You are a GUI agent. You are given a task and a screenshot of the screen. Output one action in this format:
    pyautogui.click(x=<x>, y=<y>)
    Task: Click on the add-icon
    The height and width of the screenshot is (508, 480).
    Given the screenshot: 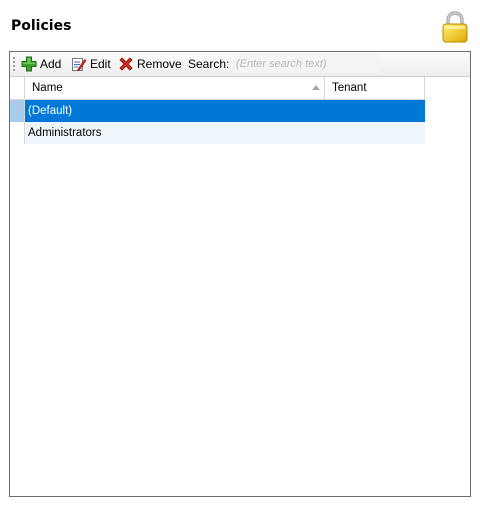 What is the action you would take?
    pyautogui.click(x=29, y=64)
    